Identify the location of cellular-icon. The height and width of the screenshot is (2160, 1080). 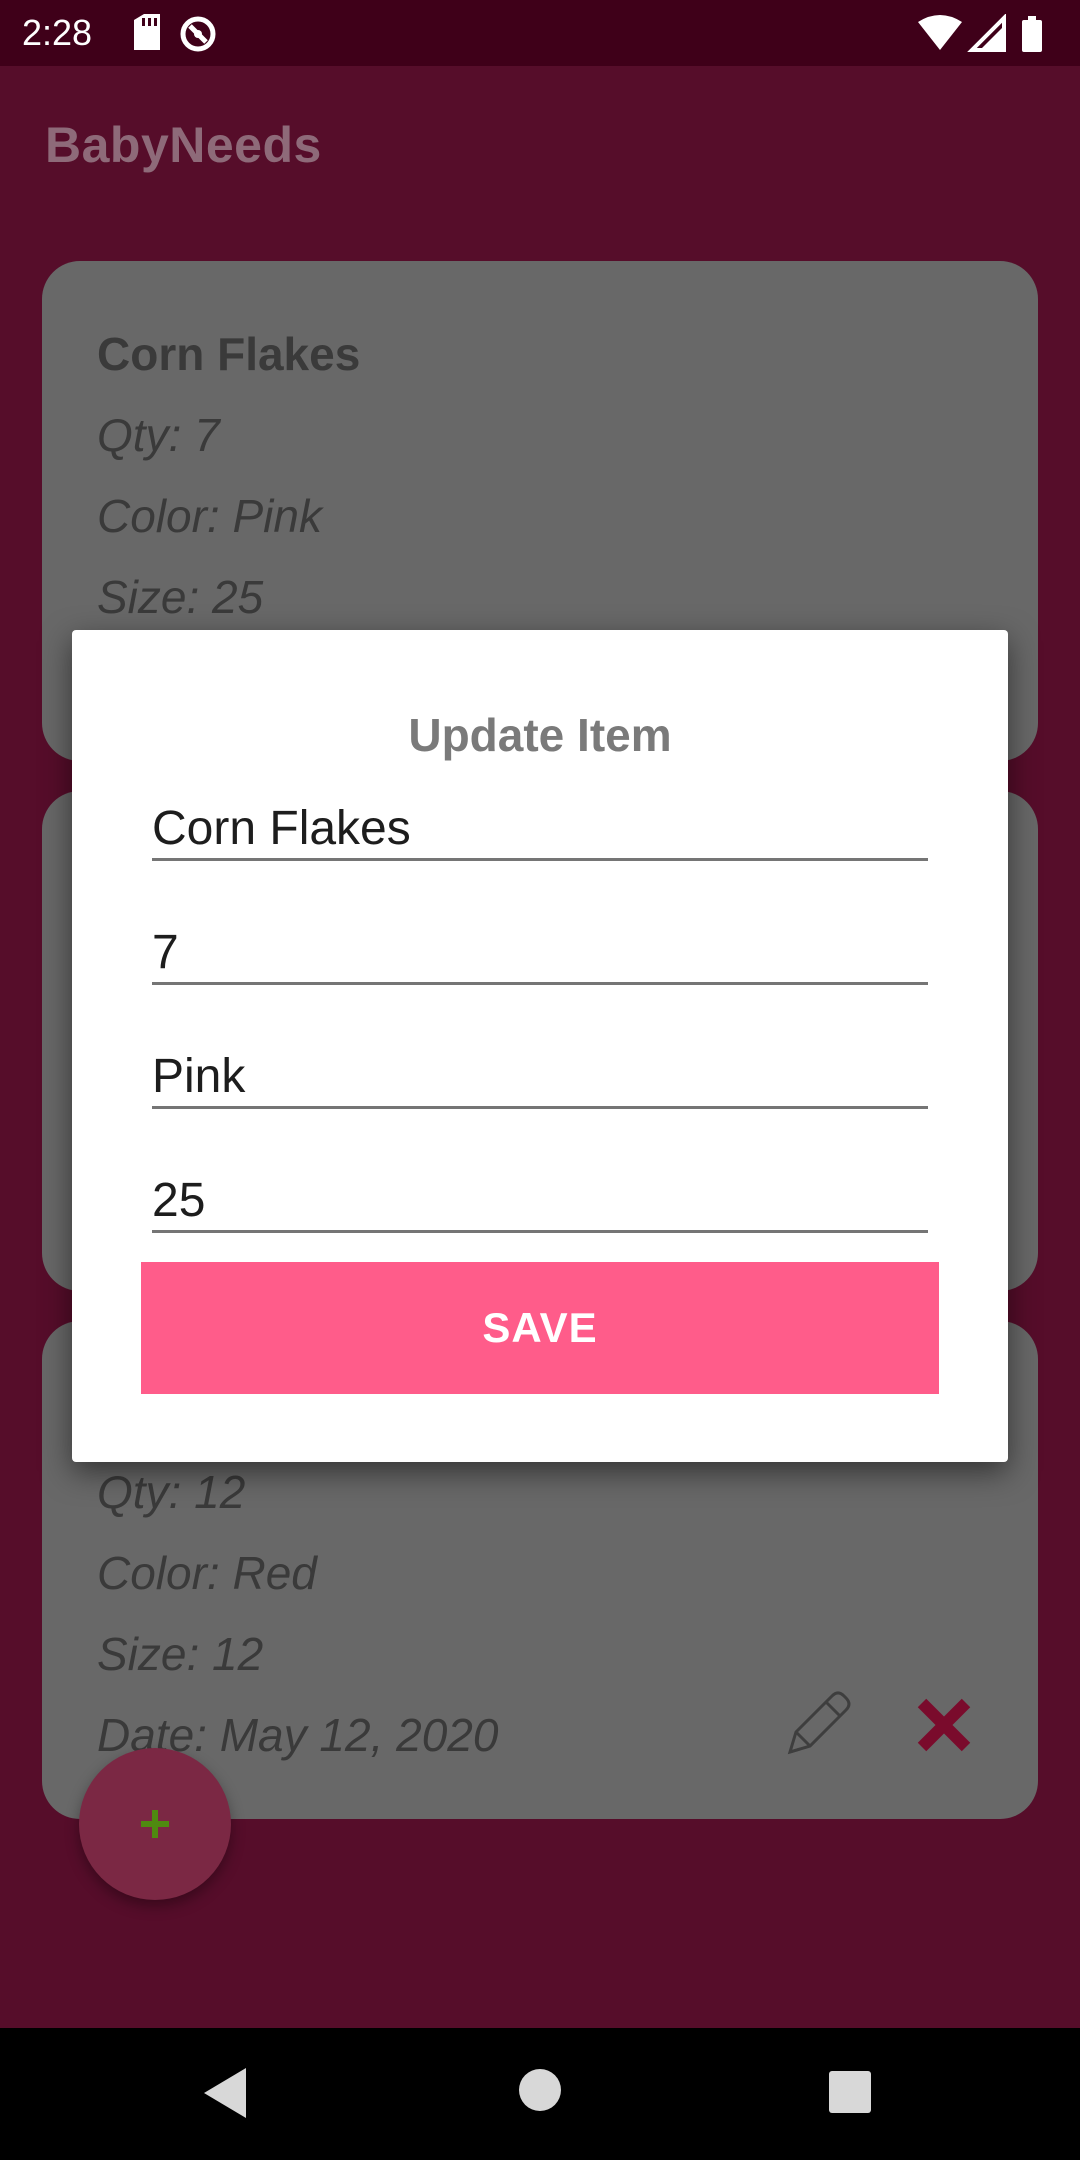
(986, 32).